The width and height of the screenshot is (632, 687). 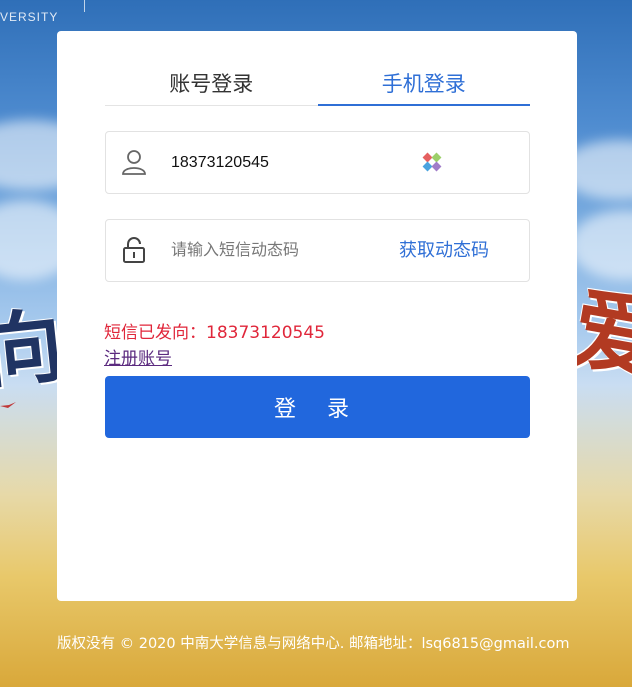 I want to click on bird-icon, so click(x=8, y=405).